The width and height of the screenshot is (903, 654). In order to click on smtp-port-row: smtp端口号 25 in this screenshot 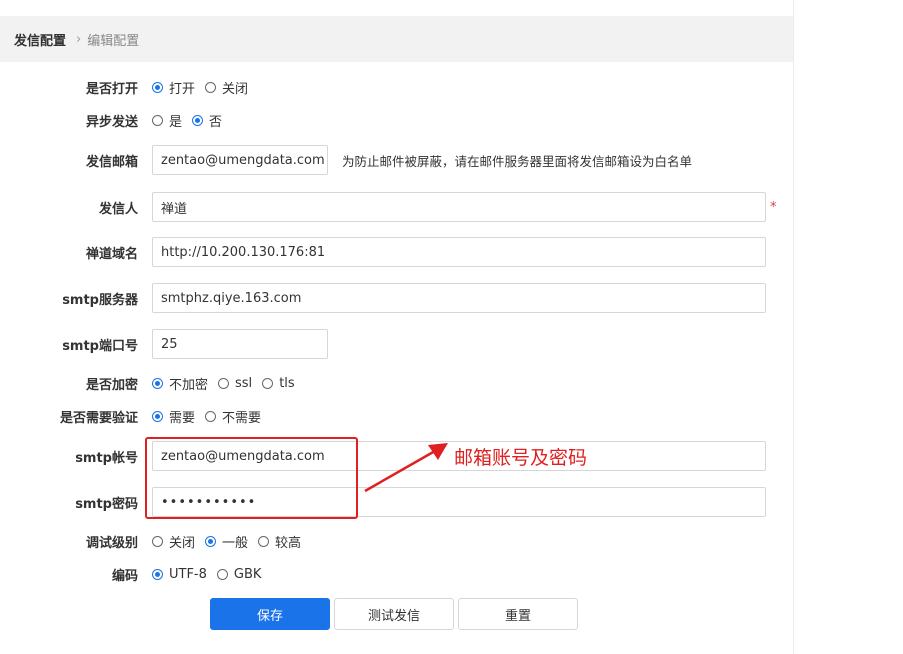, I will do `click(396, 344)`.